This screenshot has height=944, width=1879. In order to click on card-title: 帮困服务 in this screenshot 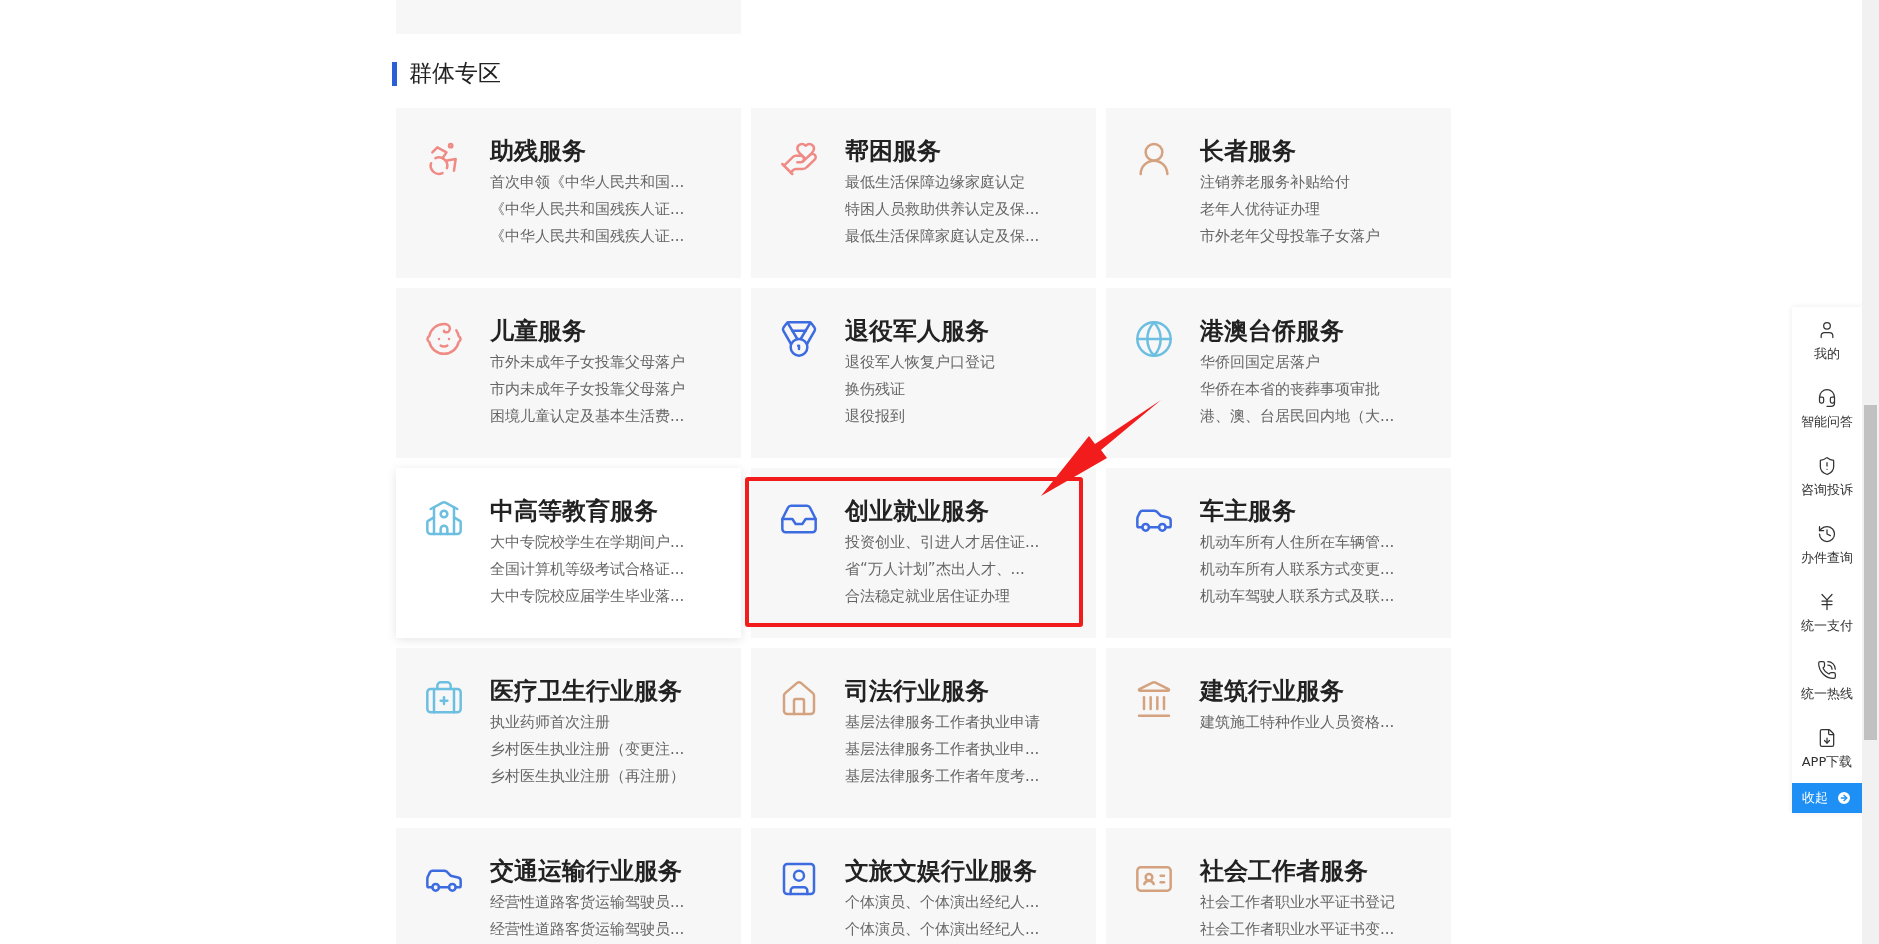, I will do `click(893, 151)`.